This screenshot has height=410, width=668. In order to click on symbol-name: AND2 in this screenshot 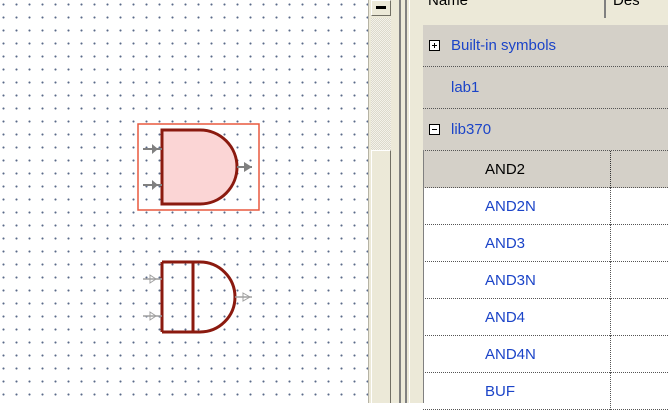, I will do `click(505, 169)`.